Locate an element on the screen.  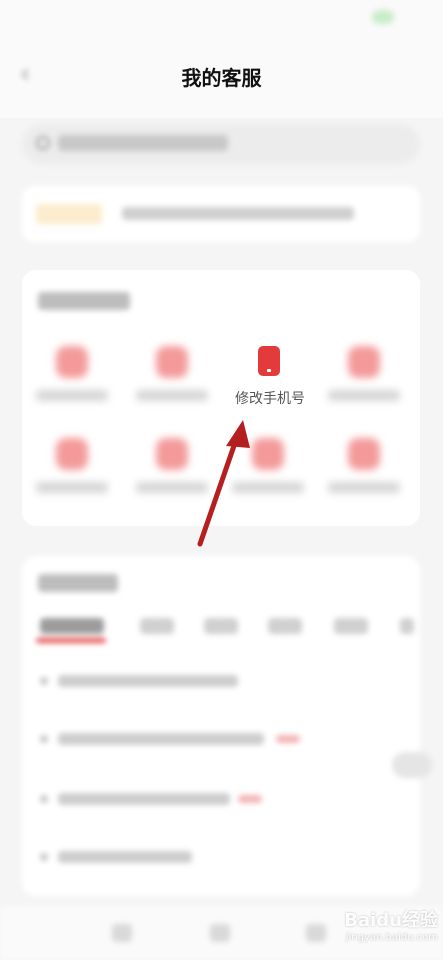
search-placeholder is located at coordinates (143, 143).